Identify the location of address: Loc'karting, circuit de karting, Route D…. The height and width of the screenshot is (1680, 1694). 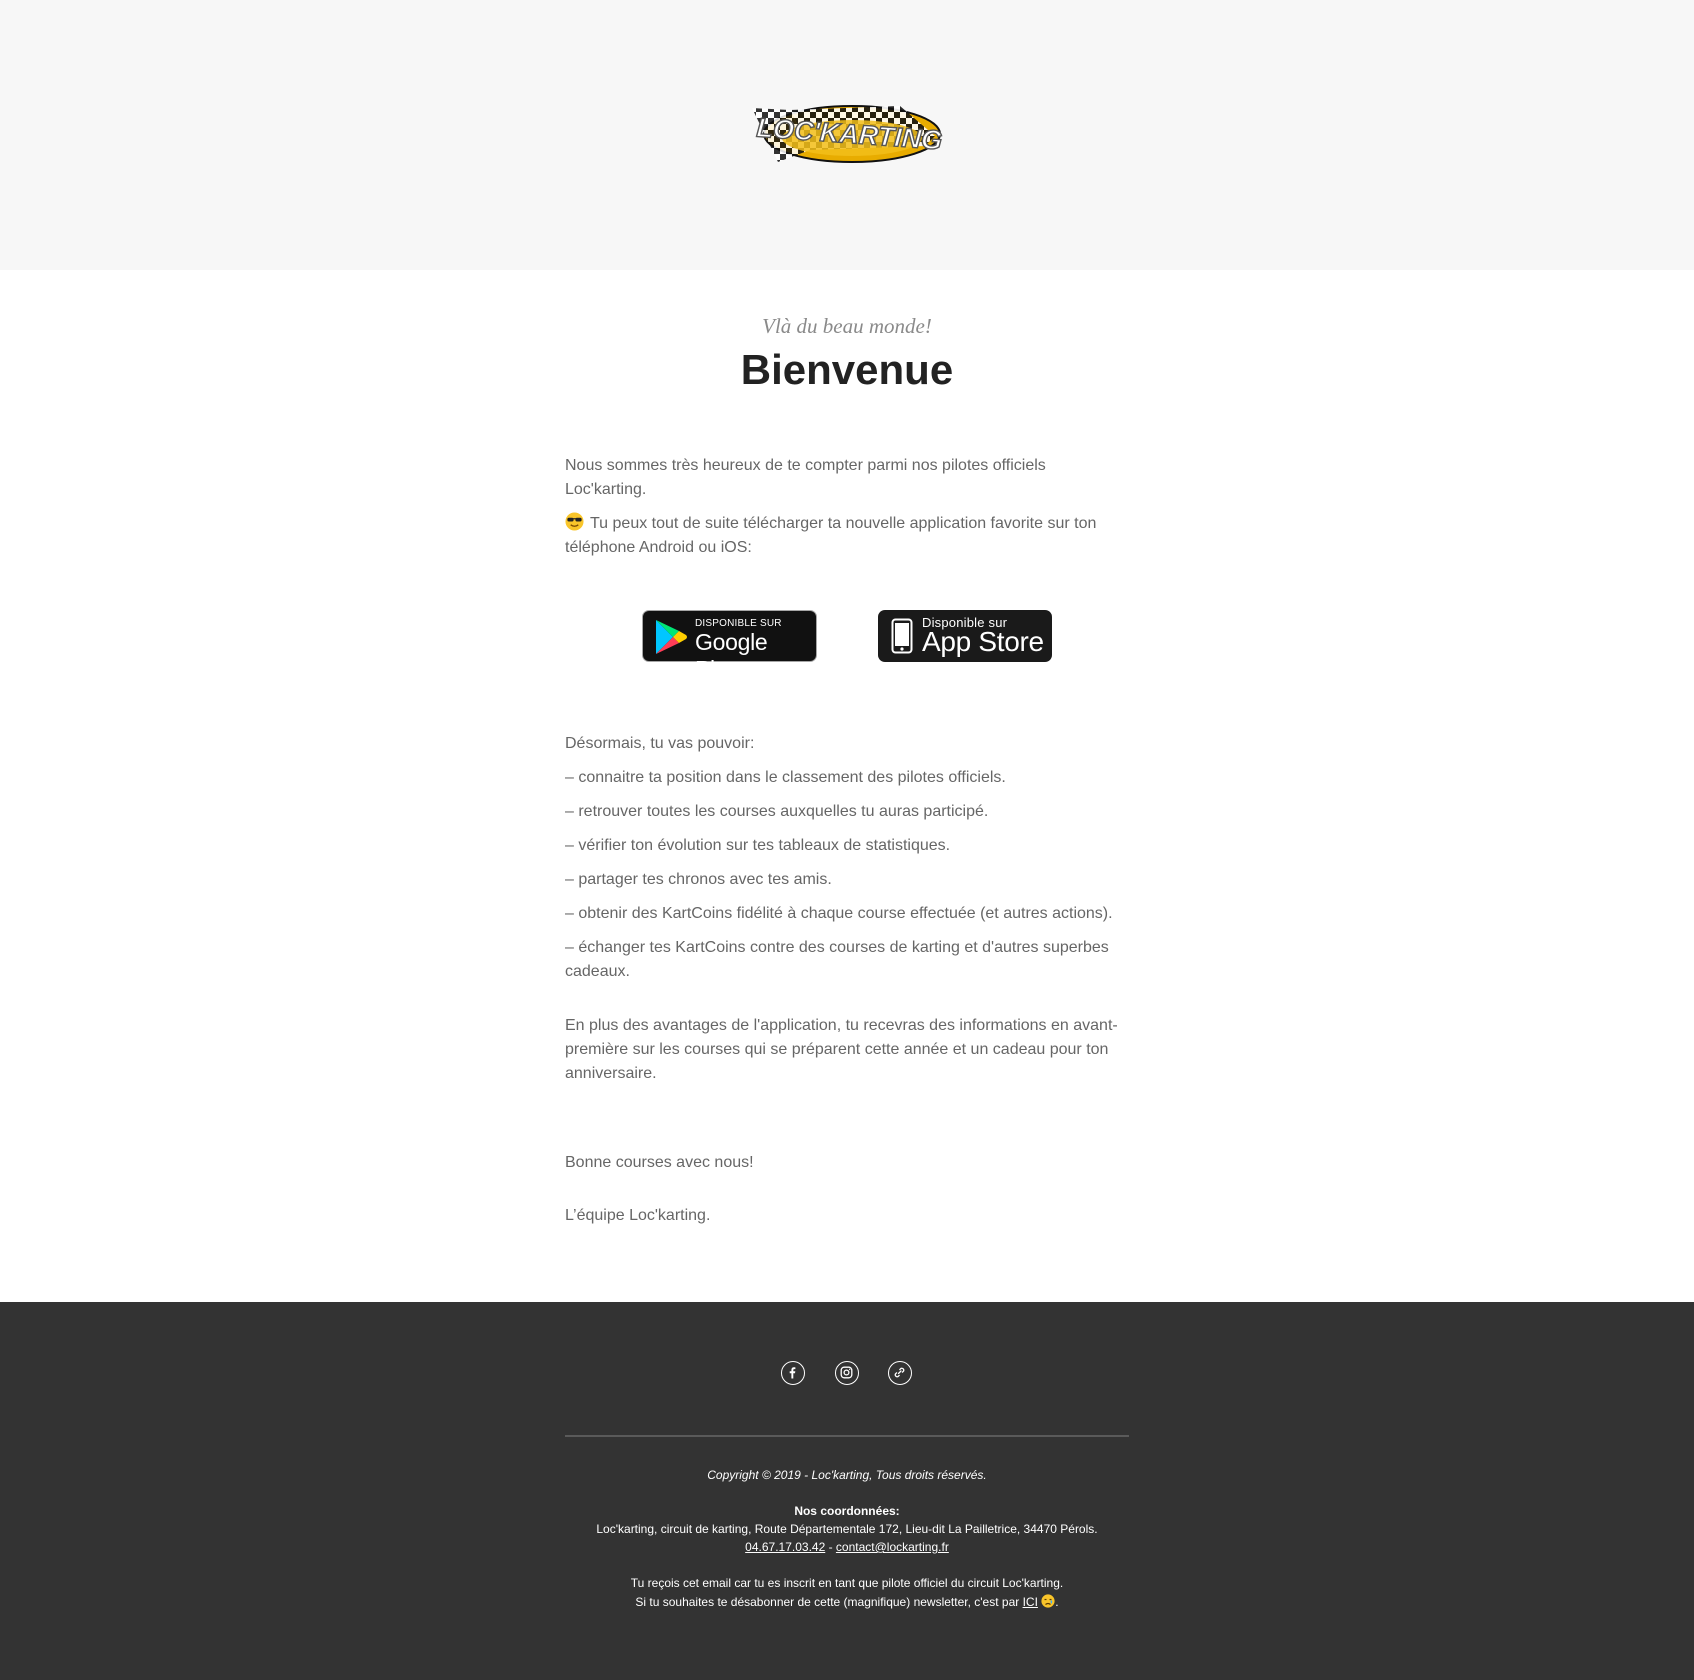
(847, 1529).